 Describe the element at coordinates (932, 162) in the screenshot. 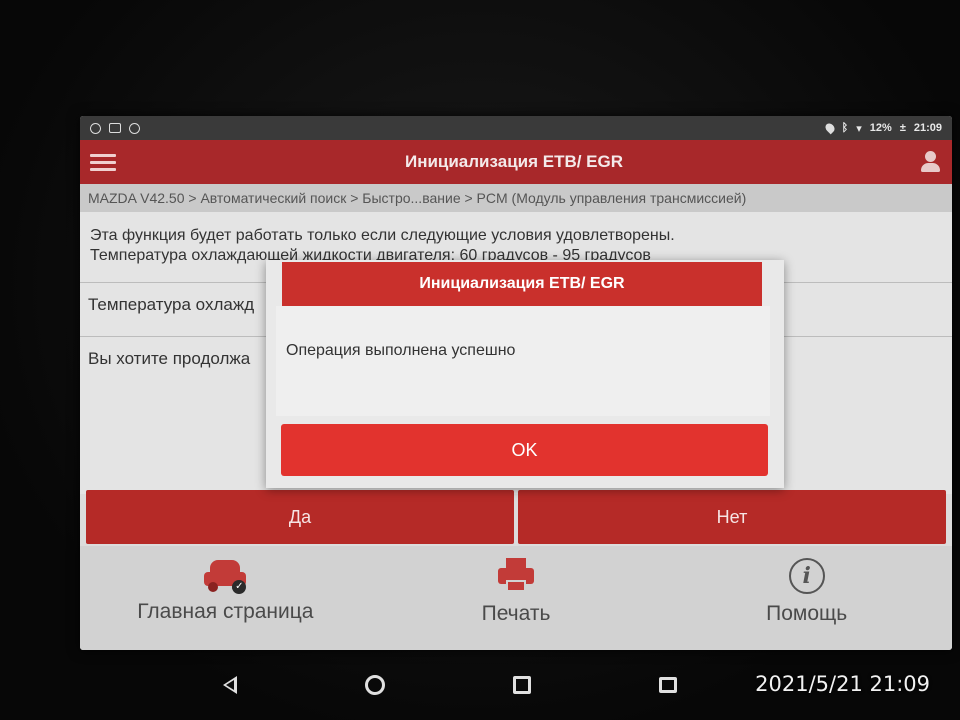

I see `user-icon` at that location.